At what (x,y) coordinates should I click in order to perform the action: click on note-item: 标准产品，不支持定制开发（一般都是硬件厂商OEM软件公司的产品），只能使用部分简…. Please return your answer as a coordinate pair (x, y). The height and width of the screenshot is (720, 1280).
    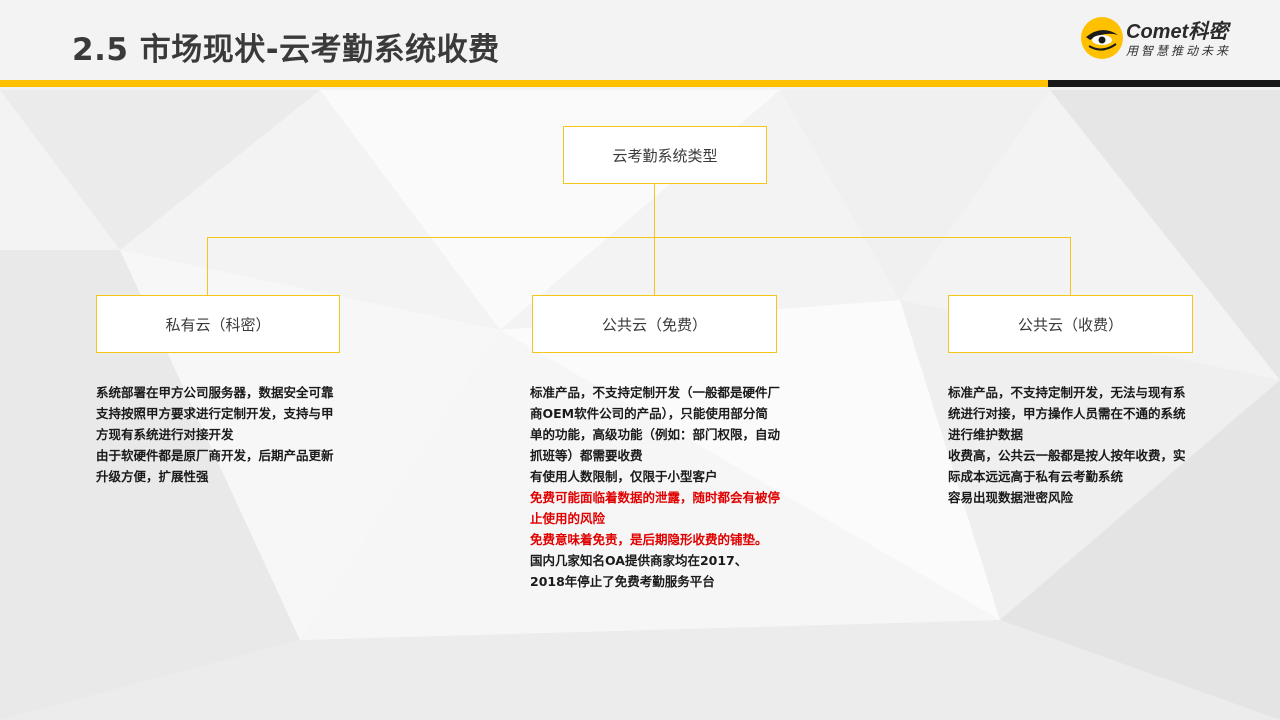
    Looking at the image, I should click on (655, 424).